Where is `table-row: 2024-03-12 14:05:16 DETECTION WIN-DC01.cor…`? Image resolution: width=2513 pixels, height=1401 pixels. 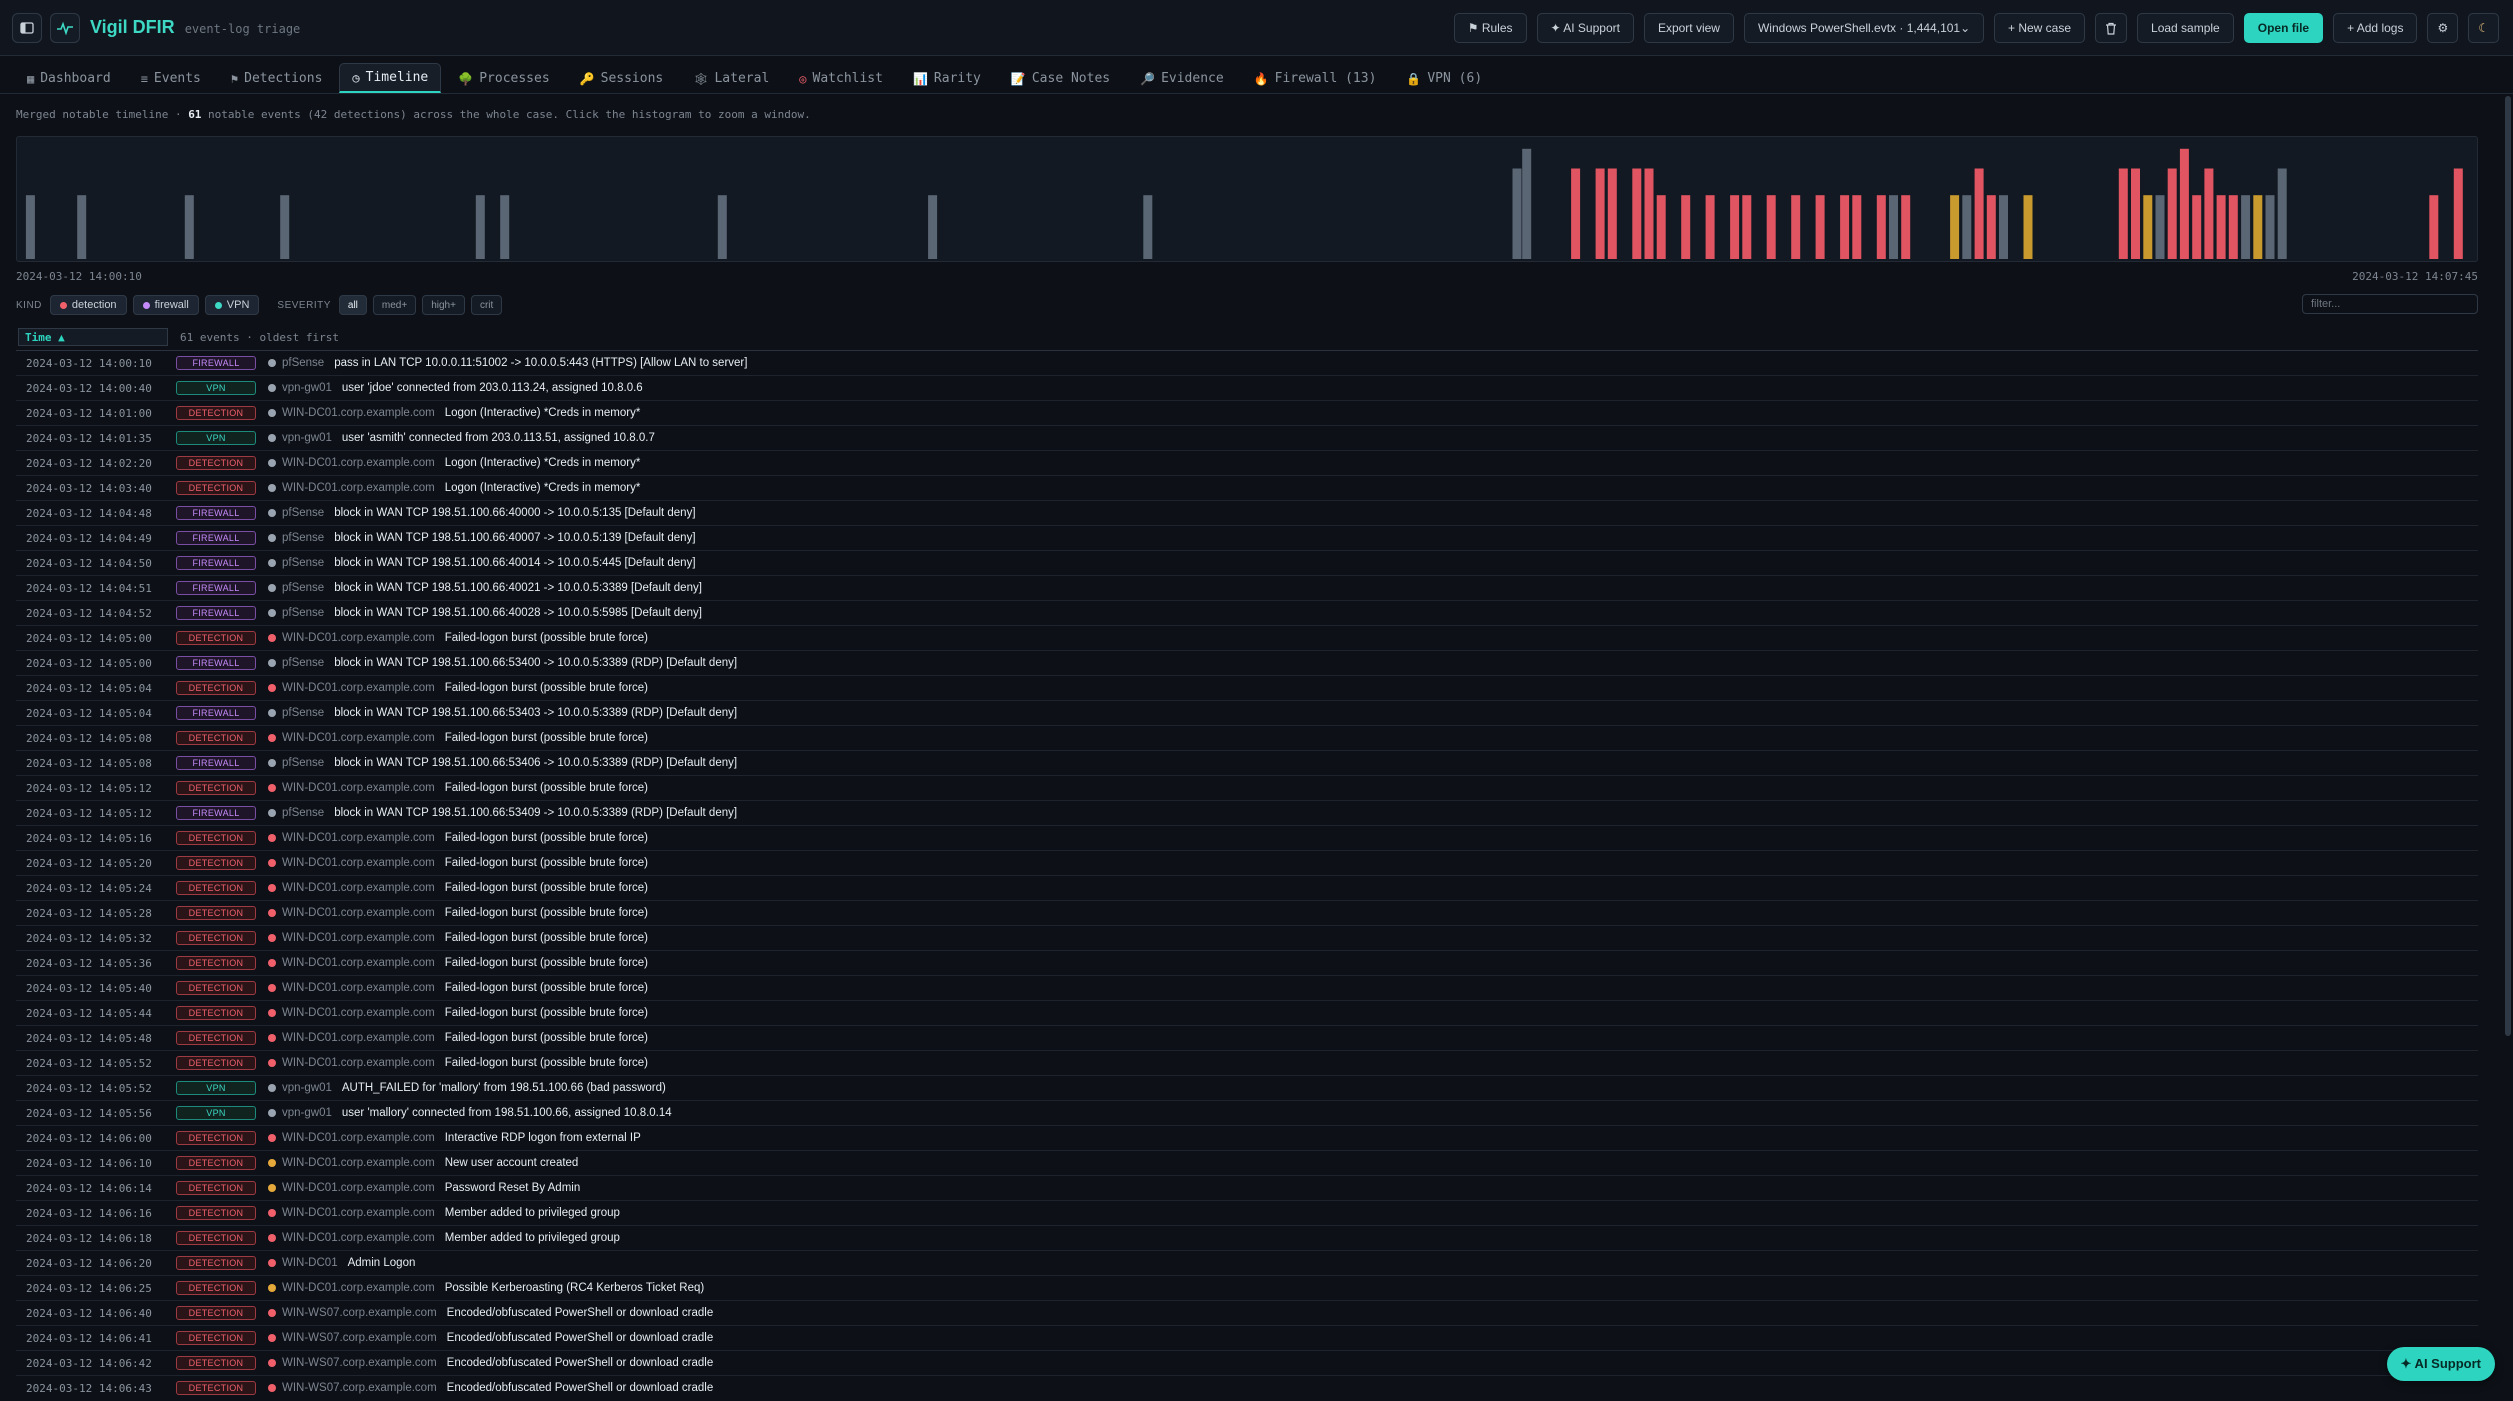
table-row: 2024-03-12 14:05:16 DETECTION WIN-DC01.cor… is located at coordinates (1247, 837).